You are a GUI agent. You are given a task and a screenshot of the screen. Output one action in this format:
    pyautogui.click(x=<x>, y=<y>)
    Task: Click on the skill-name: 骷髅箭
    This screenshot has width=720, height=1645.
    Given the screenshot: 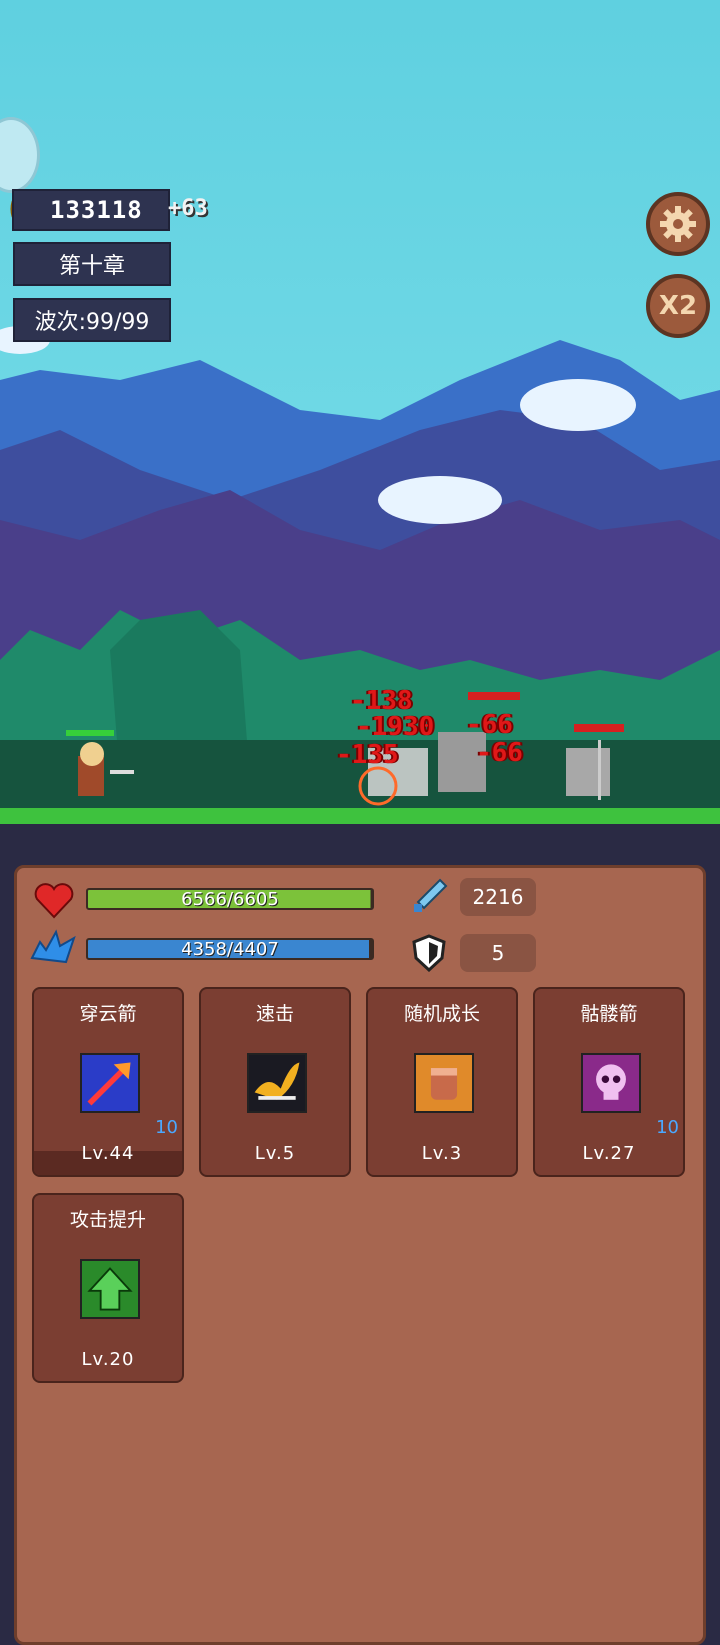 What is the action you would take?
    pyautogui.click(x=609, y=1014)
    